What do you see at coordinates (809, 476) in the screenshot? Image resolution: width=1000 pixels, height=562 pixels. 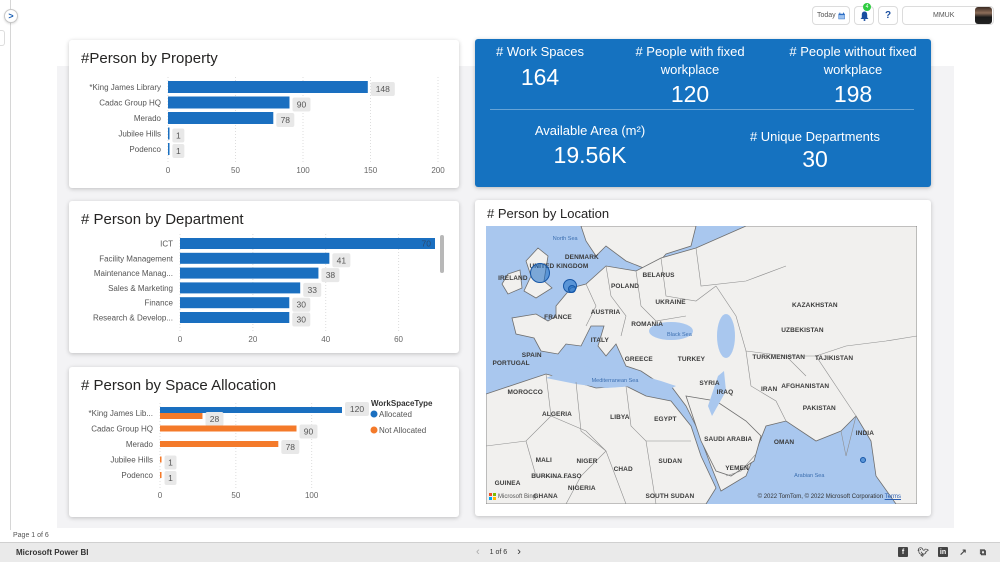 I see `sea-label: Arabian Sea` at bounding box center [809, 476].